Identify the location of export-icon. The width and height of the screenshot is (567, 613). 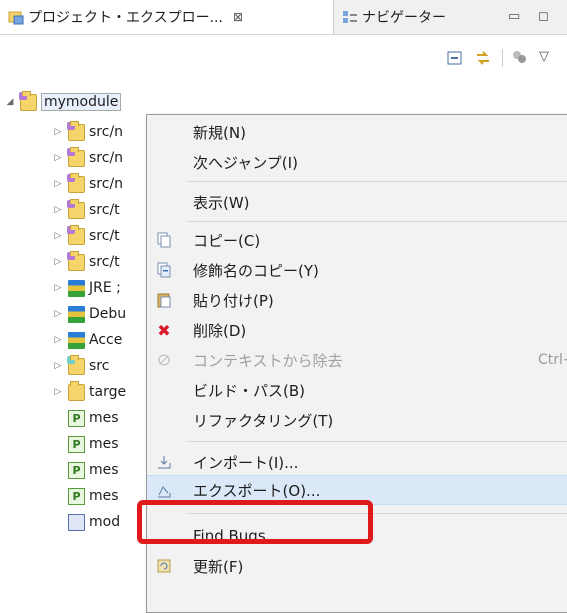
(164, 491).